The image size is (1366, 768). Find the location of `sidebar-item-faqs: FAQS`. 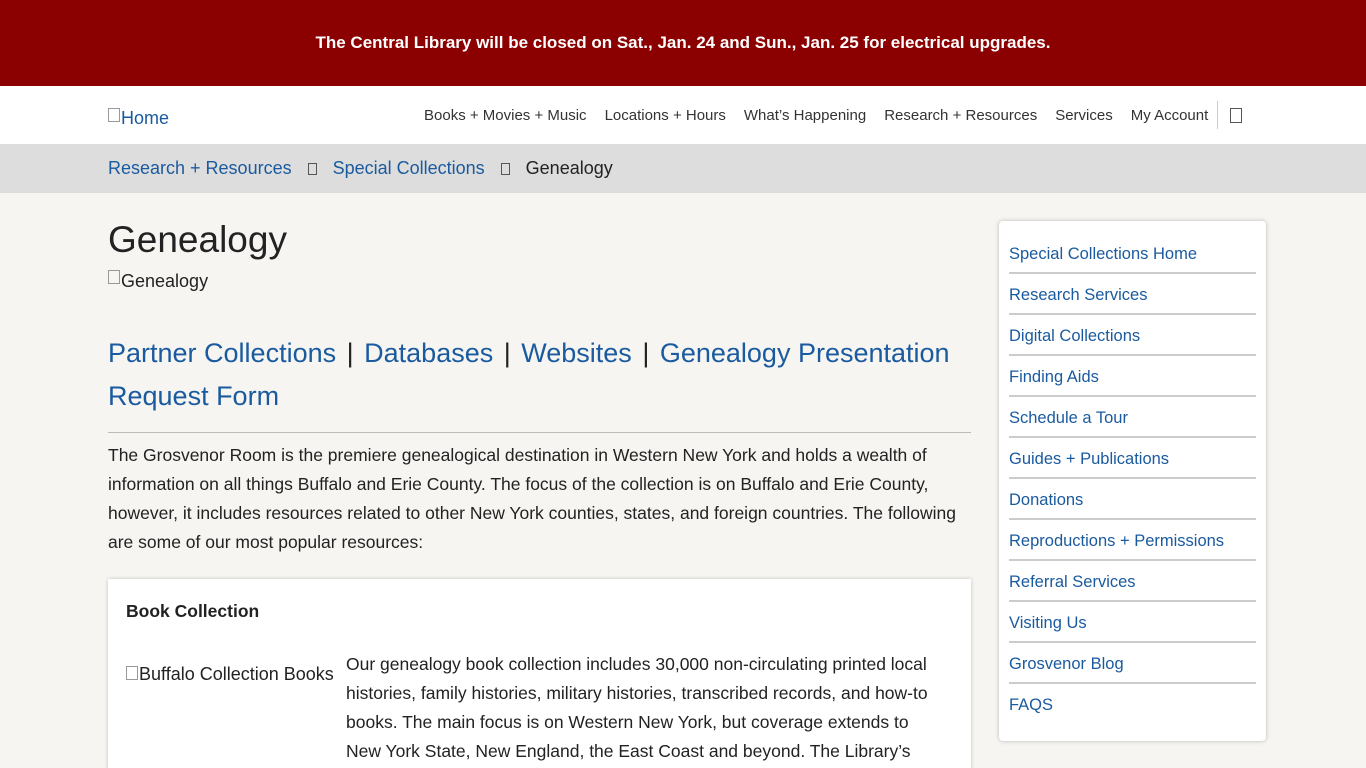

sidebar-item-faqs: FAQS is located at coordinates (1132, 707).